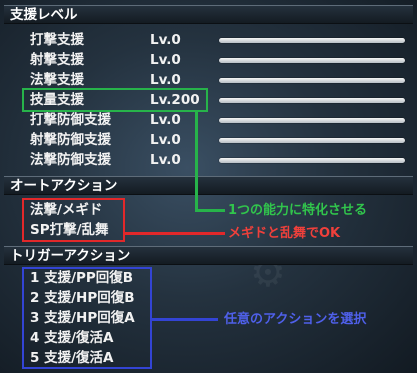  I want to click on support-row-strike-def: 打撃防御支援 Lv.0, so click(208, 120).